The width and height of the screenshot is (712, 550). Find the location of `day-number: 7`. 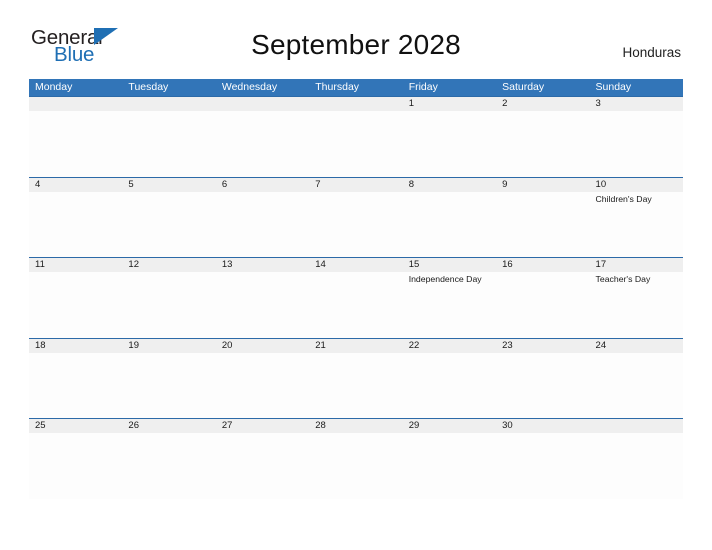

day-number: 7 is located at coordinates (355, 185).